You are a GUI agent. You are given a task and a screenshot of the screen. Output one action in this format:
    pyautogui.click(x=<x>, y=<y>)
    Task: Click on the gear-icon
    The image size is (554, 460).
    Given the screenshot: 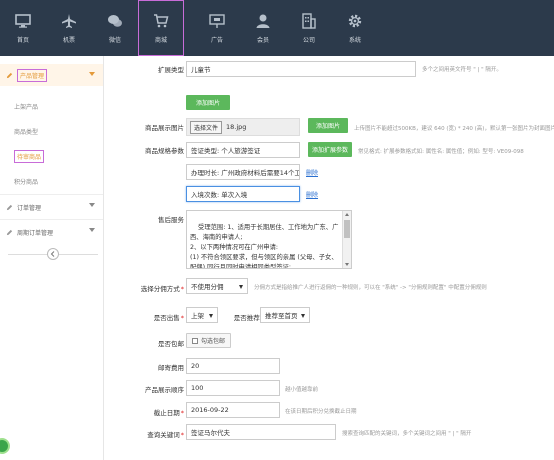 What is the action you would take?
    pyautogui.click(x=355, y=21)
    